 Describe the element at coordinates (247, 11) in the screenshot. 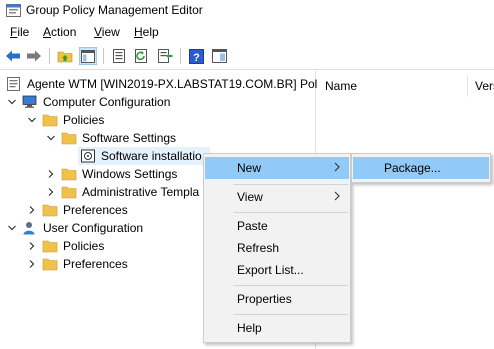

I see `title-bar: Group Policy Management Editor` at that location.